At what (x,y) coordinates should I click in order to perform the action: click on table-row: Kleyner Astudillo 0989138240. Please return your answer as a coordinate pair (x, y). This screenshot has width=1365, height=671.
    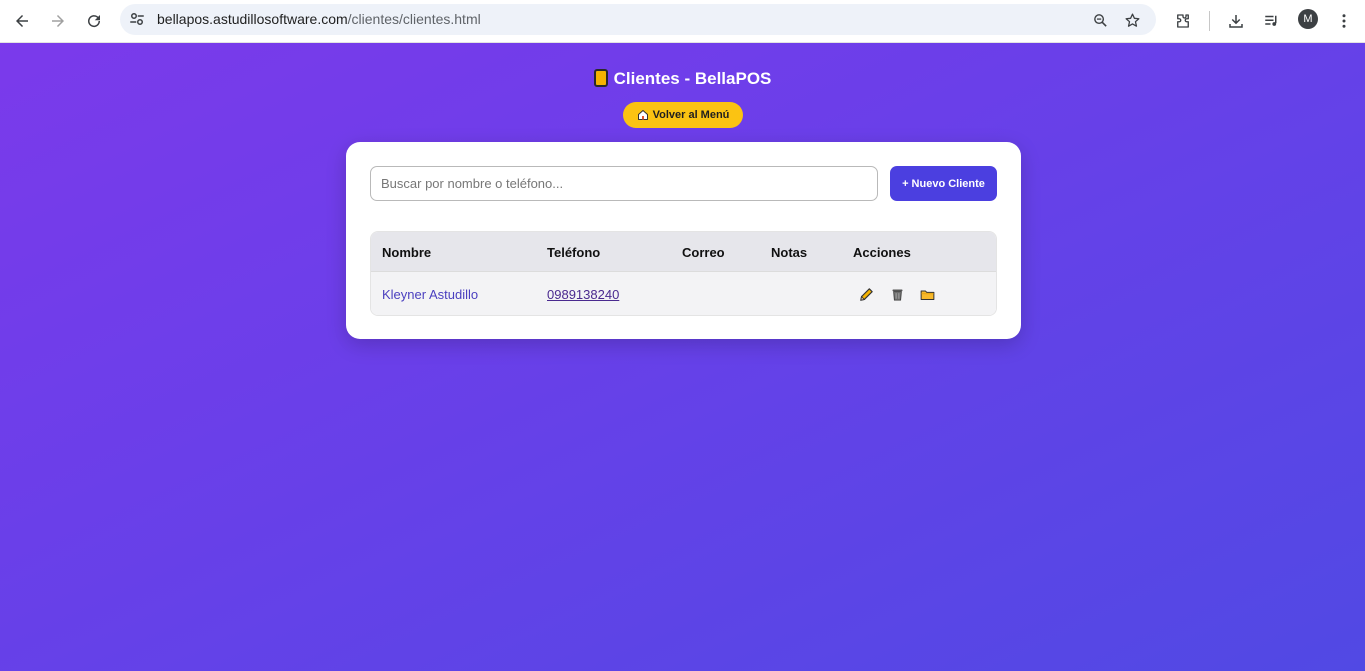
    Looking at the image, I should click on (683, 293).